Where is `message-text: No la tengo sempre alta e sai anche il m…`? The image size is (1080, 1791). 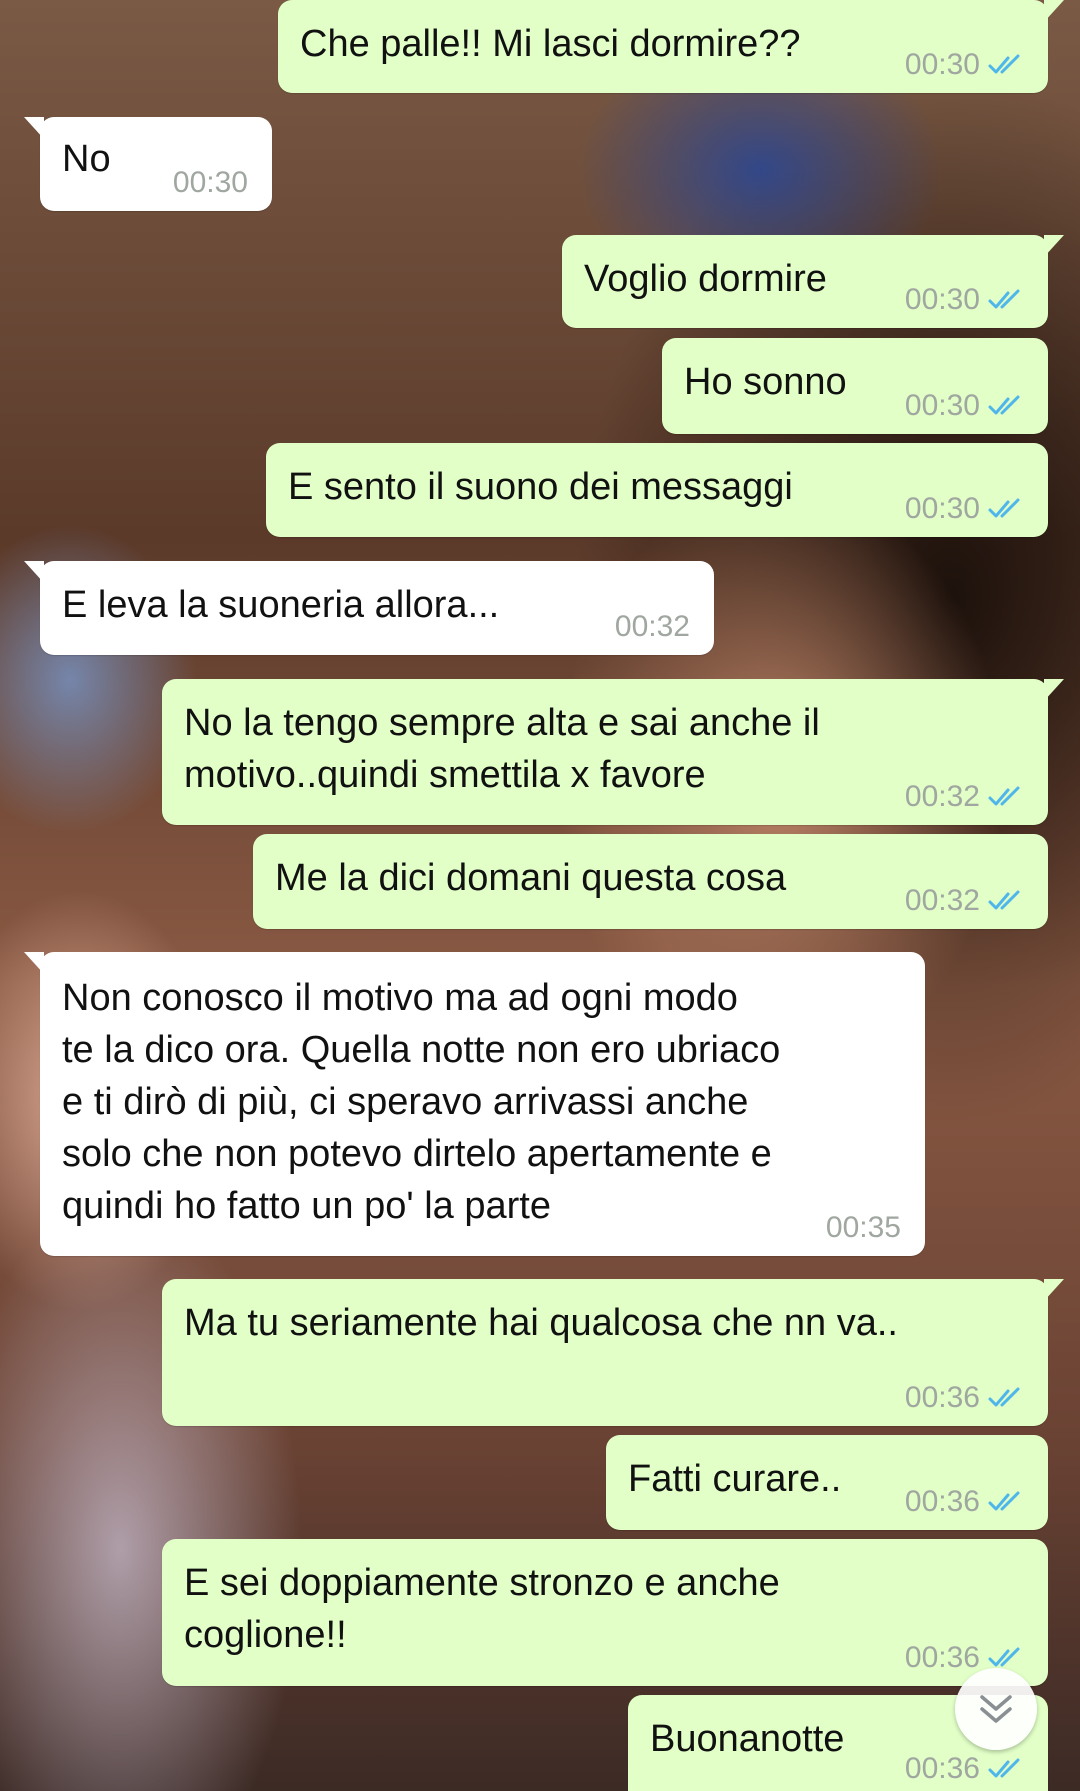
message-text: No la tengo sempre alta e sai anche il m… is located at coordinates (502, 749).